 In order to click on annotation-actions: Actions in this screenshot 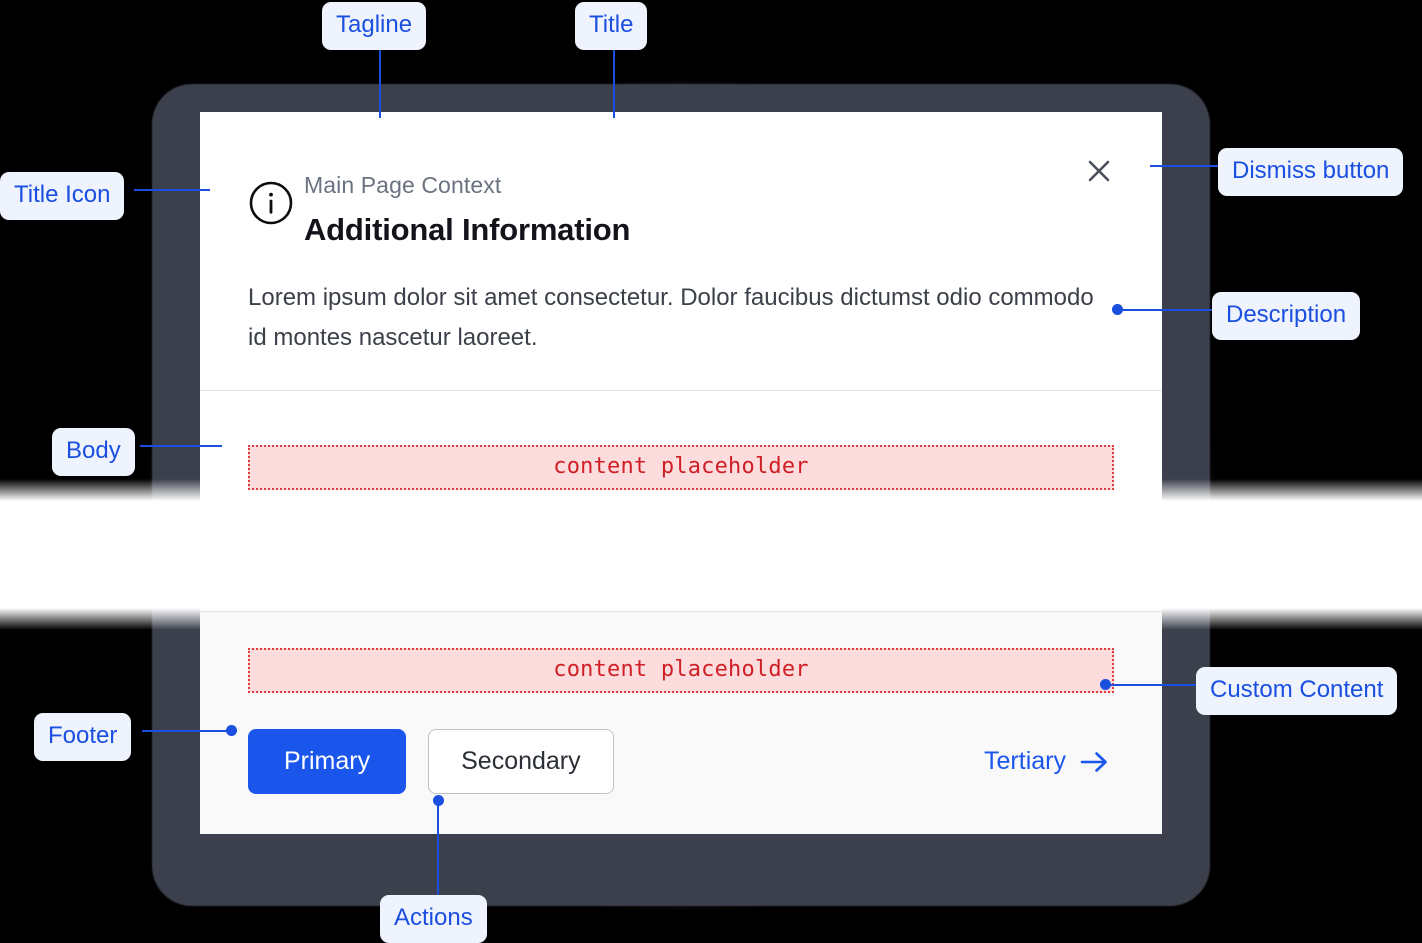, I will do `click(433, 919)`.